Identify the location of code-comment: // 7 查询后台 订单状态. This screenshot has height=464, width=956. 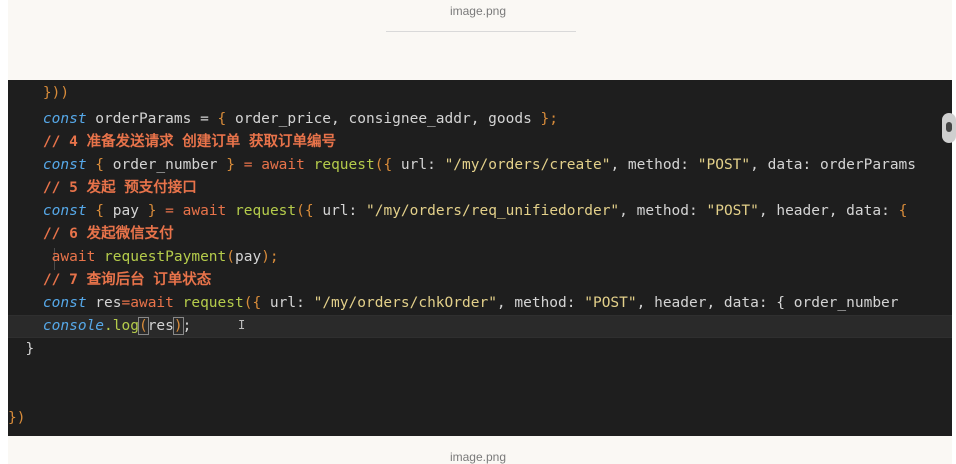
(127, 280).